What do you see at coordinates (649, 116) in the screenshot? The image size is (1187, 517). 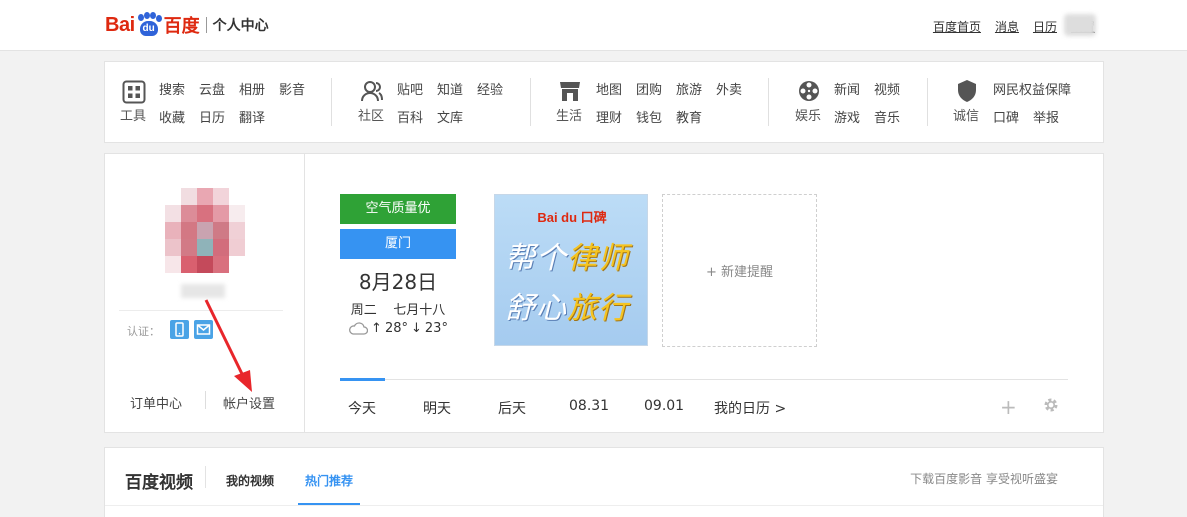 I see `nav-link-wallet: 钱包` at bounding box center [649, 116].